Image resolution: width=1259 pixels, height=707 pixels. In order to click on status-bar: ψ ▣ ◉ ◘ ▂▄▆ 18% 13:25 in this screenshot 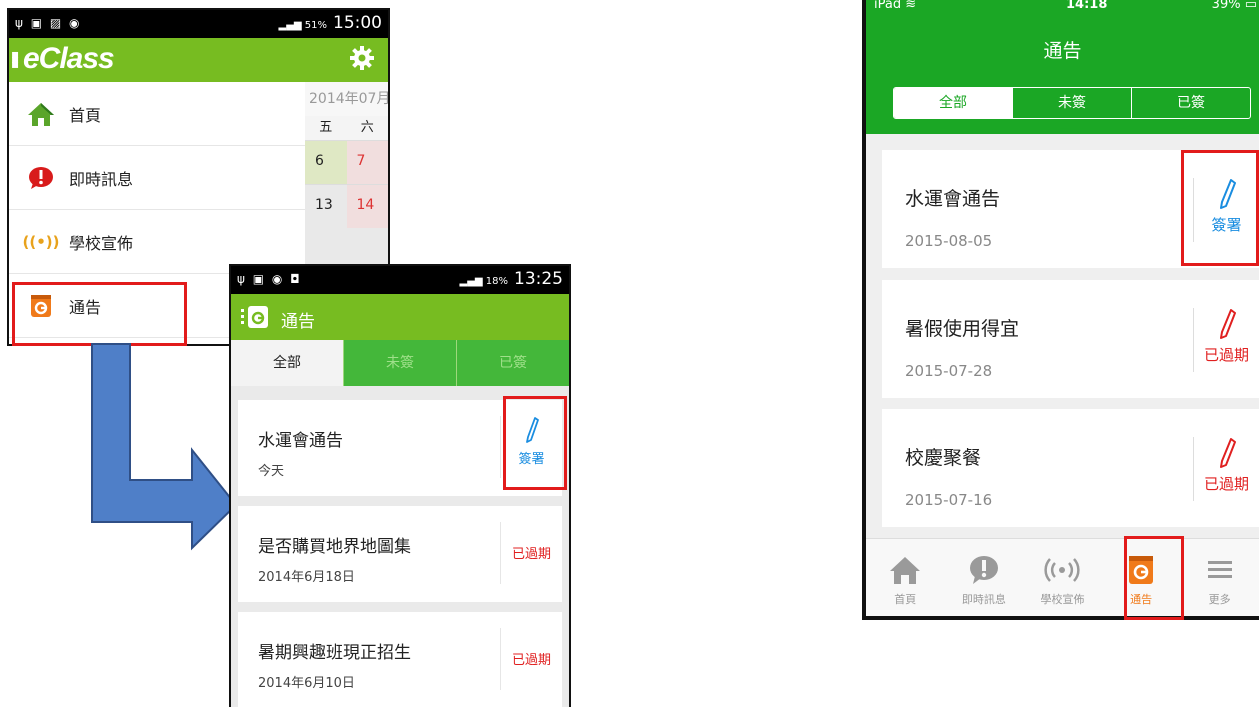, I will do `click(400, 280)`.